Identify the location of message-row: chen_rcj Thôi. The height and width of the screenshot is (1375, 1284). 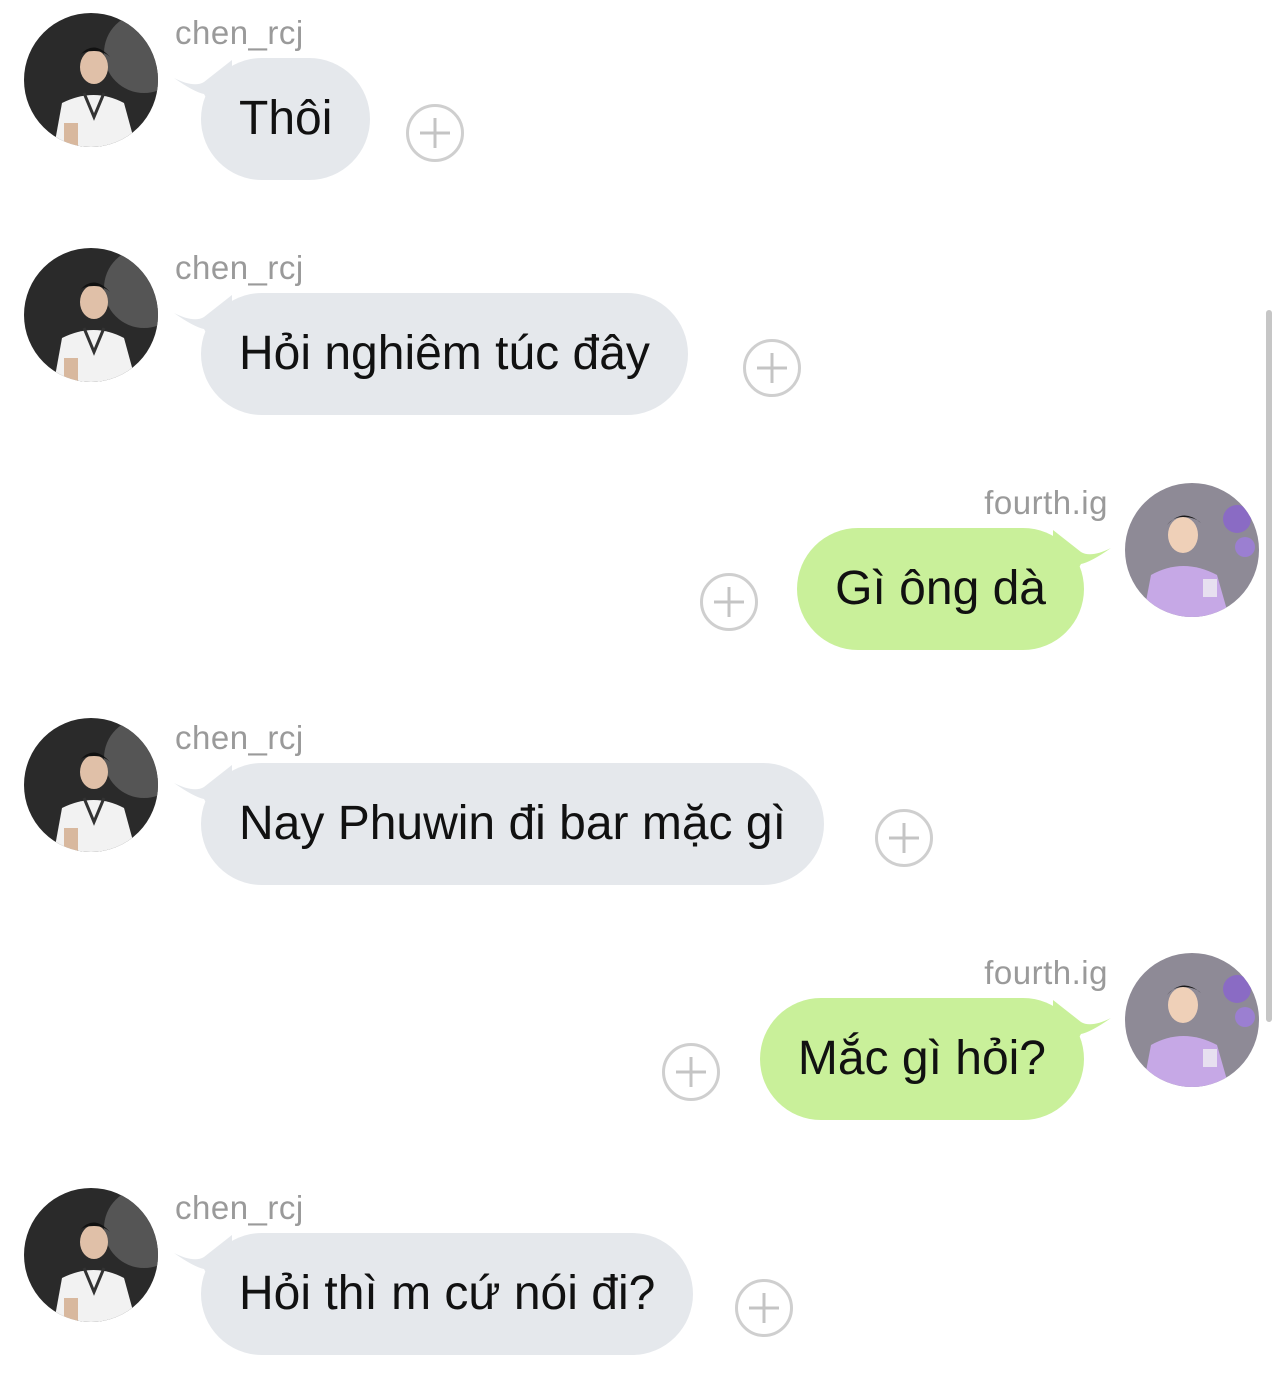
(642, 100).